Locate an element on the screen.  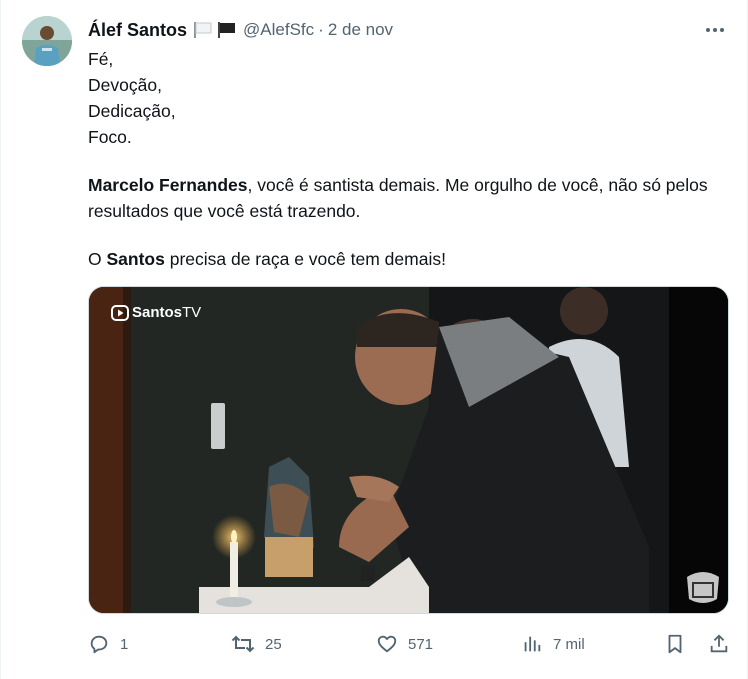
author-handle: @AlefSfc is located at coordinates (278, 30).